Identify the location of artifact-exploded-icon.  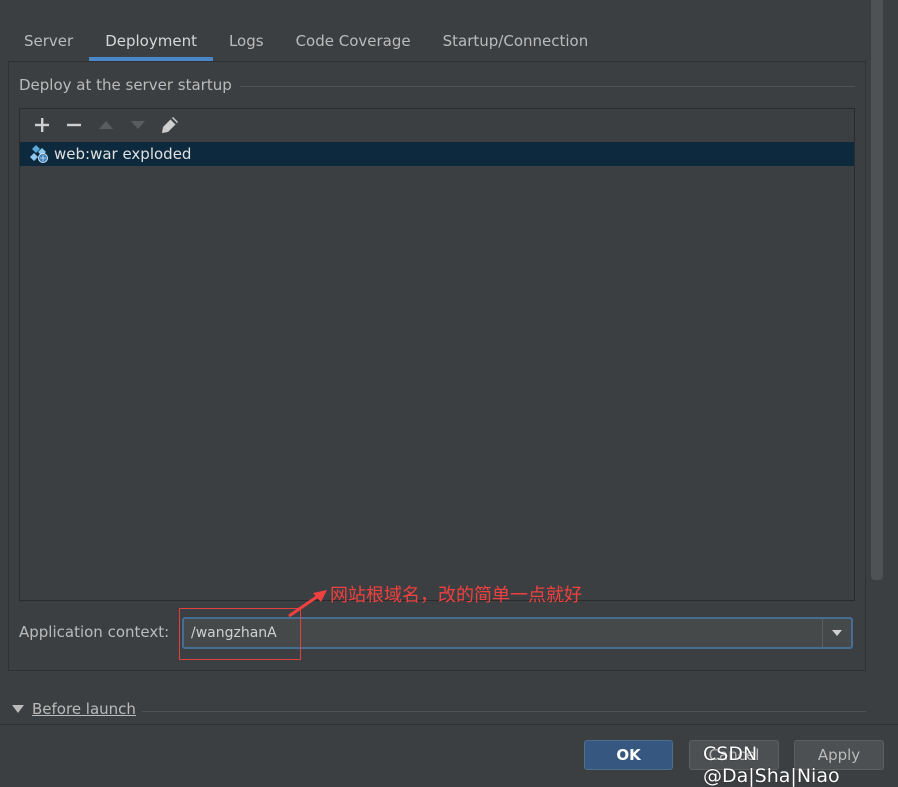
(40, 154).